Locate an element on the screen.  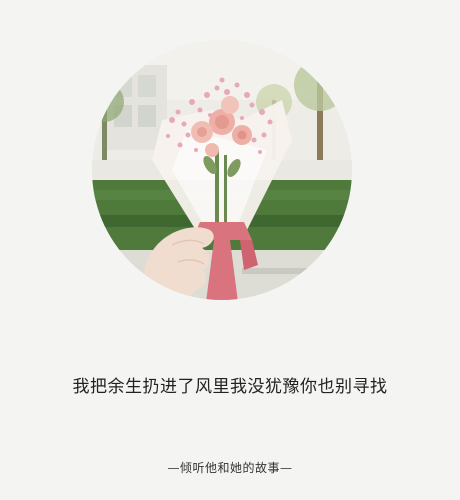
quote-text: 我把余生扔进了风里我没犹豫你也别寻找 is located at coordinates (230, 387).